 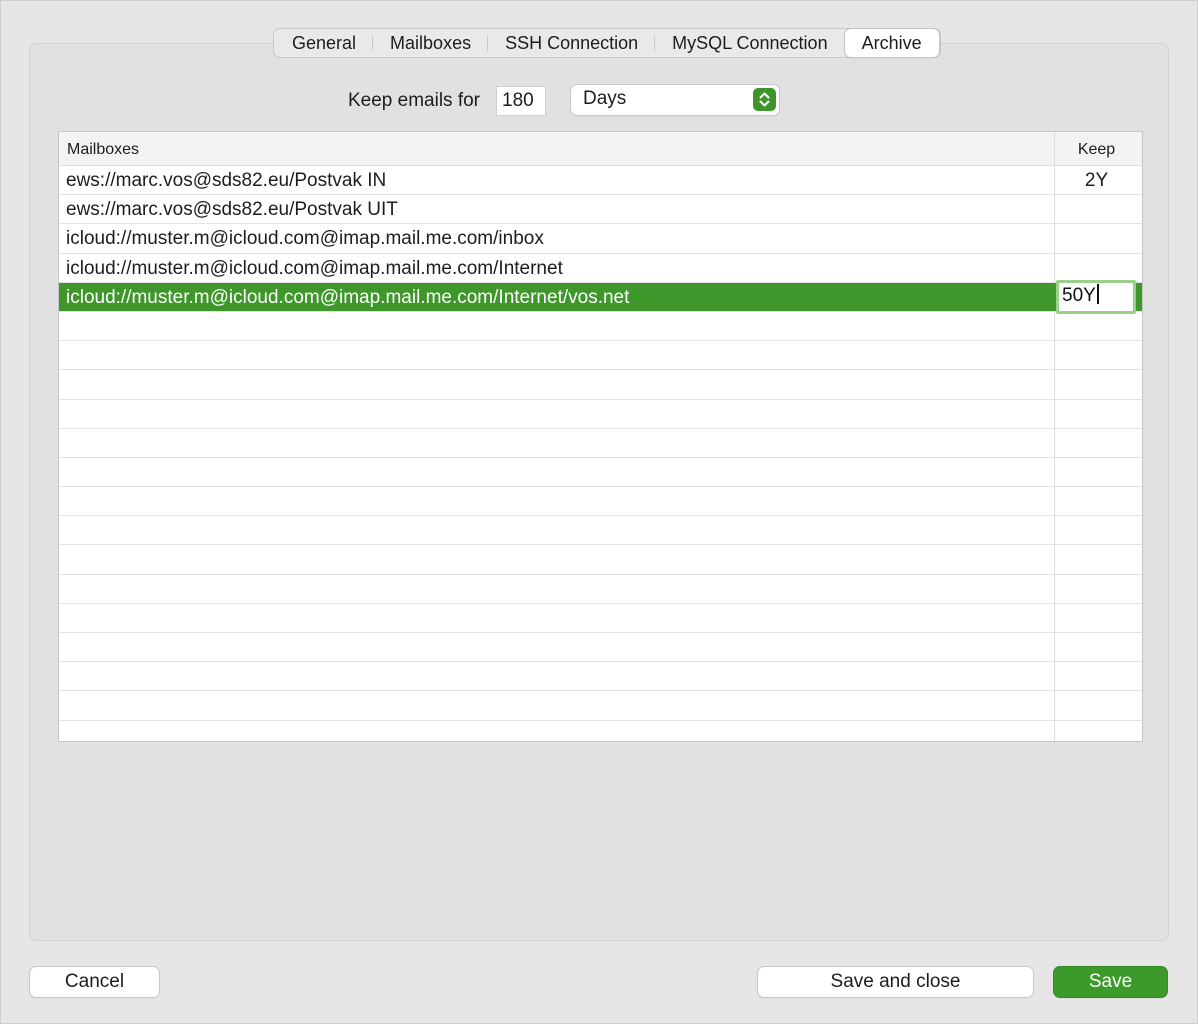 I want to click on chevron-up-down-icon, so click(x=764, y=99).